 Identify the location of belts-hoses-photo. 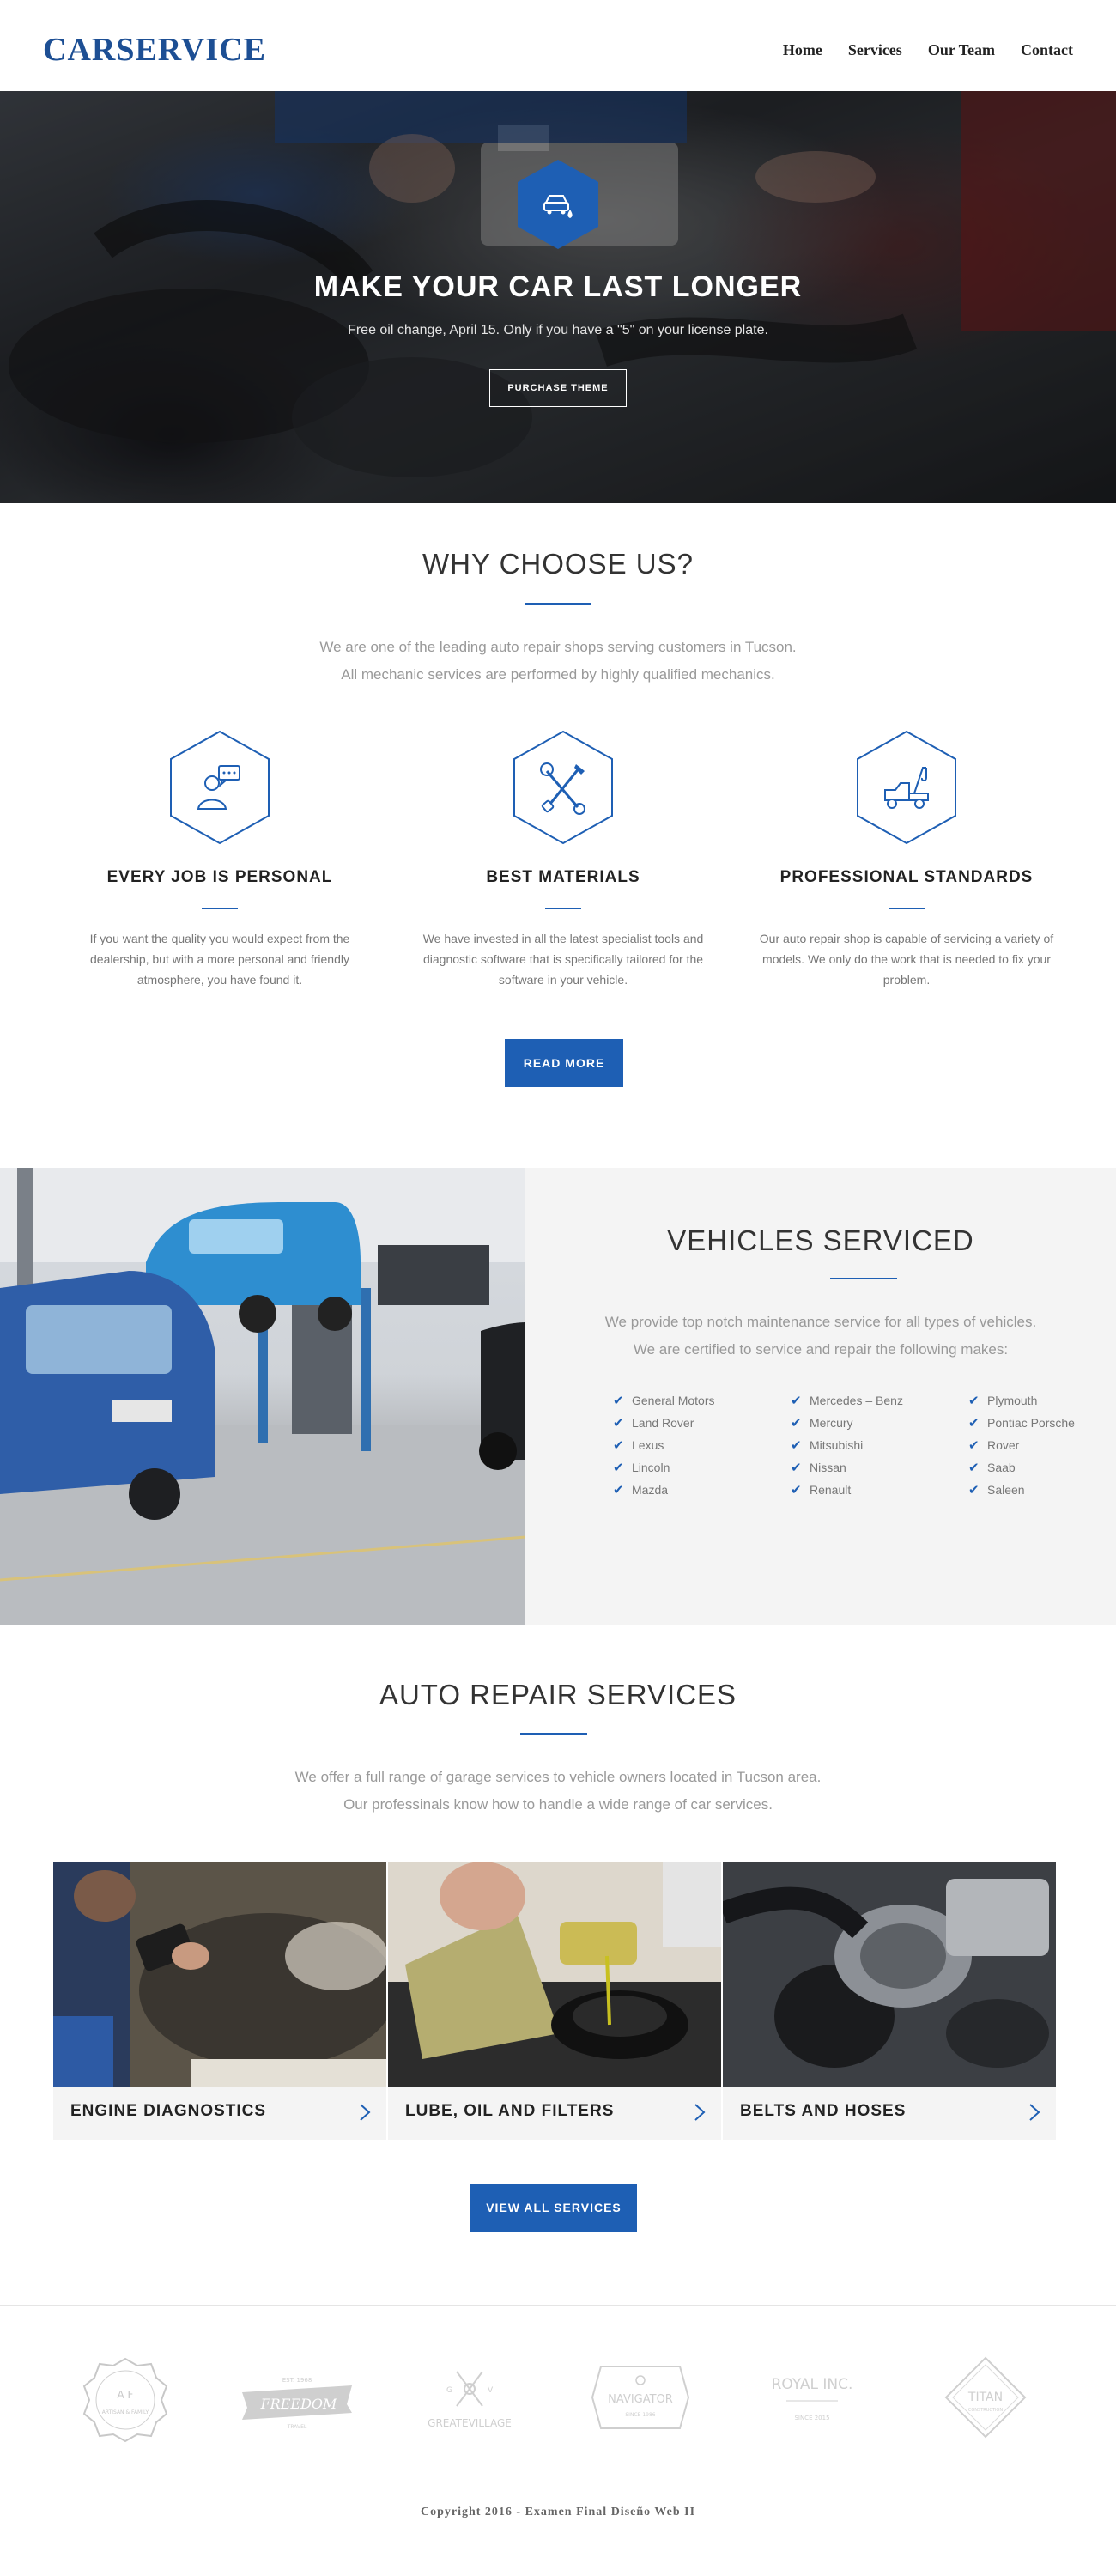
(890, 1975).